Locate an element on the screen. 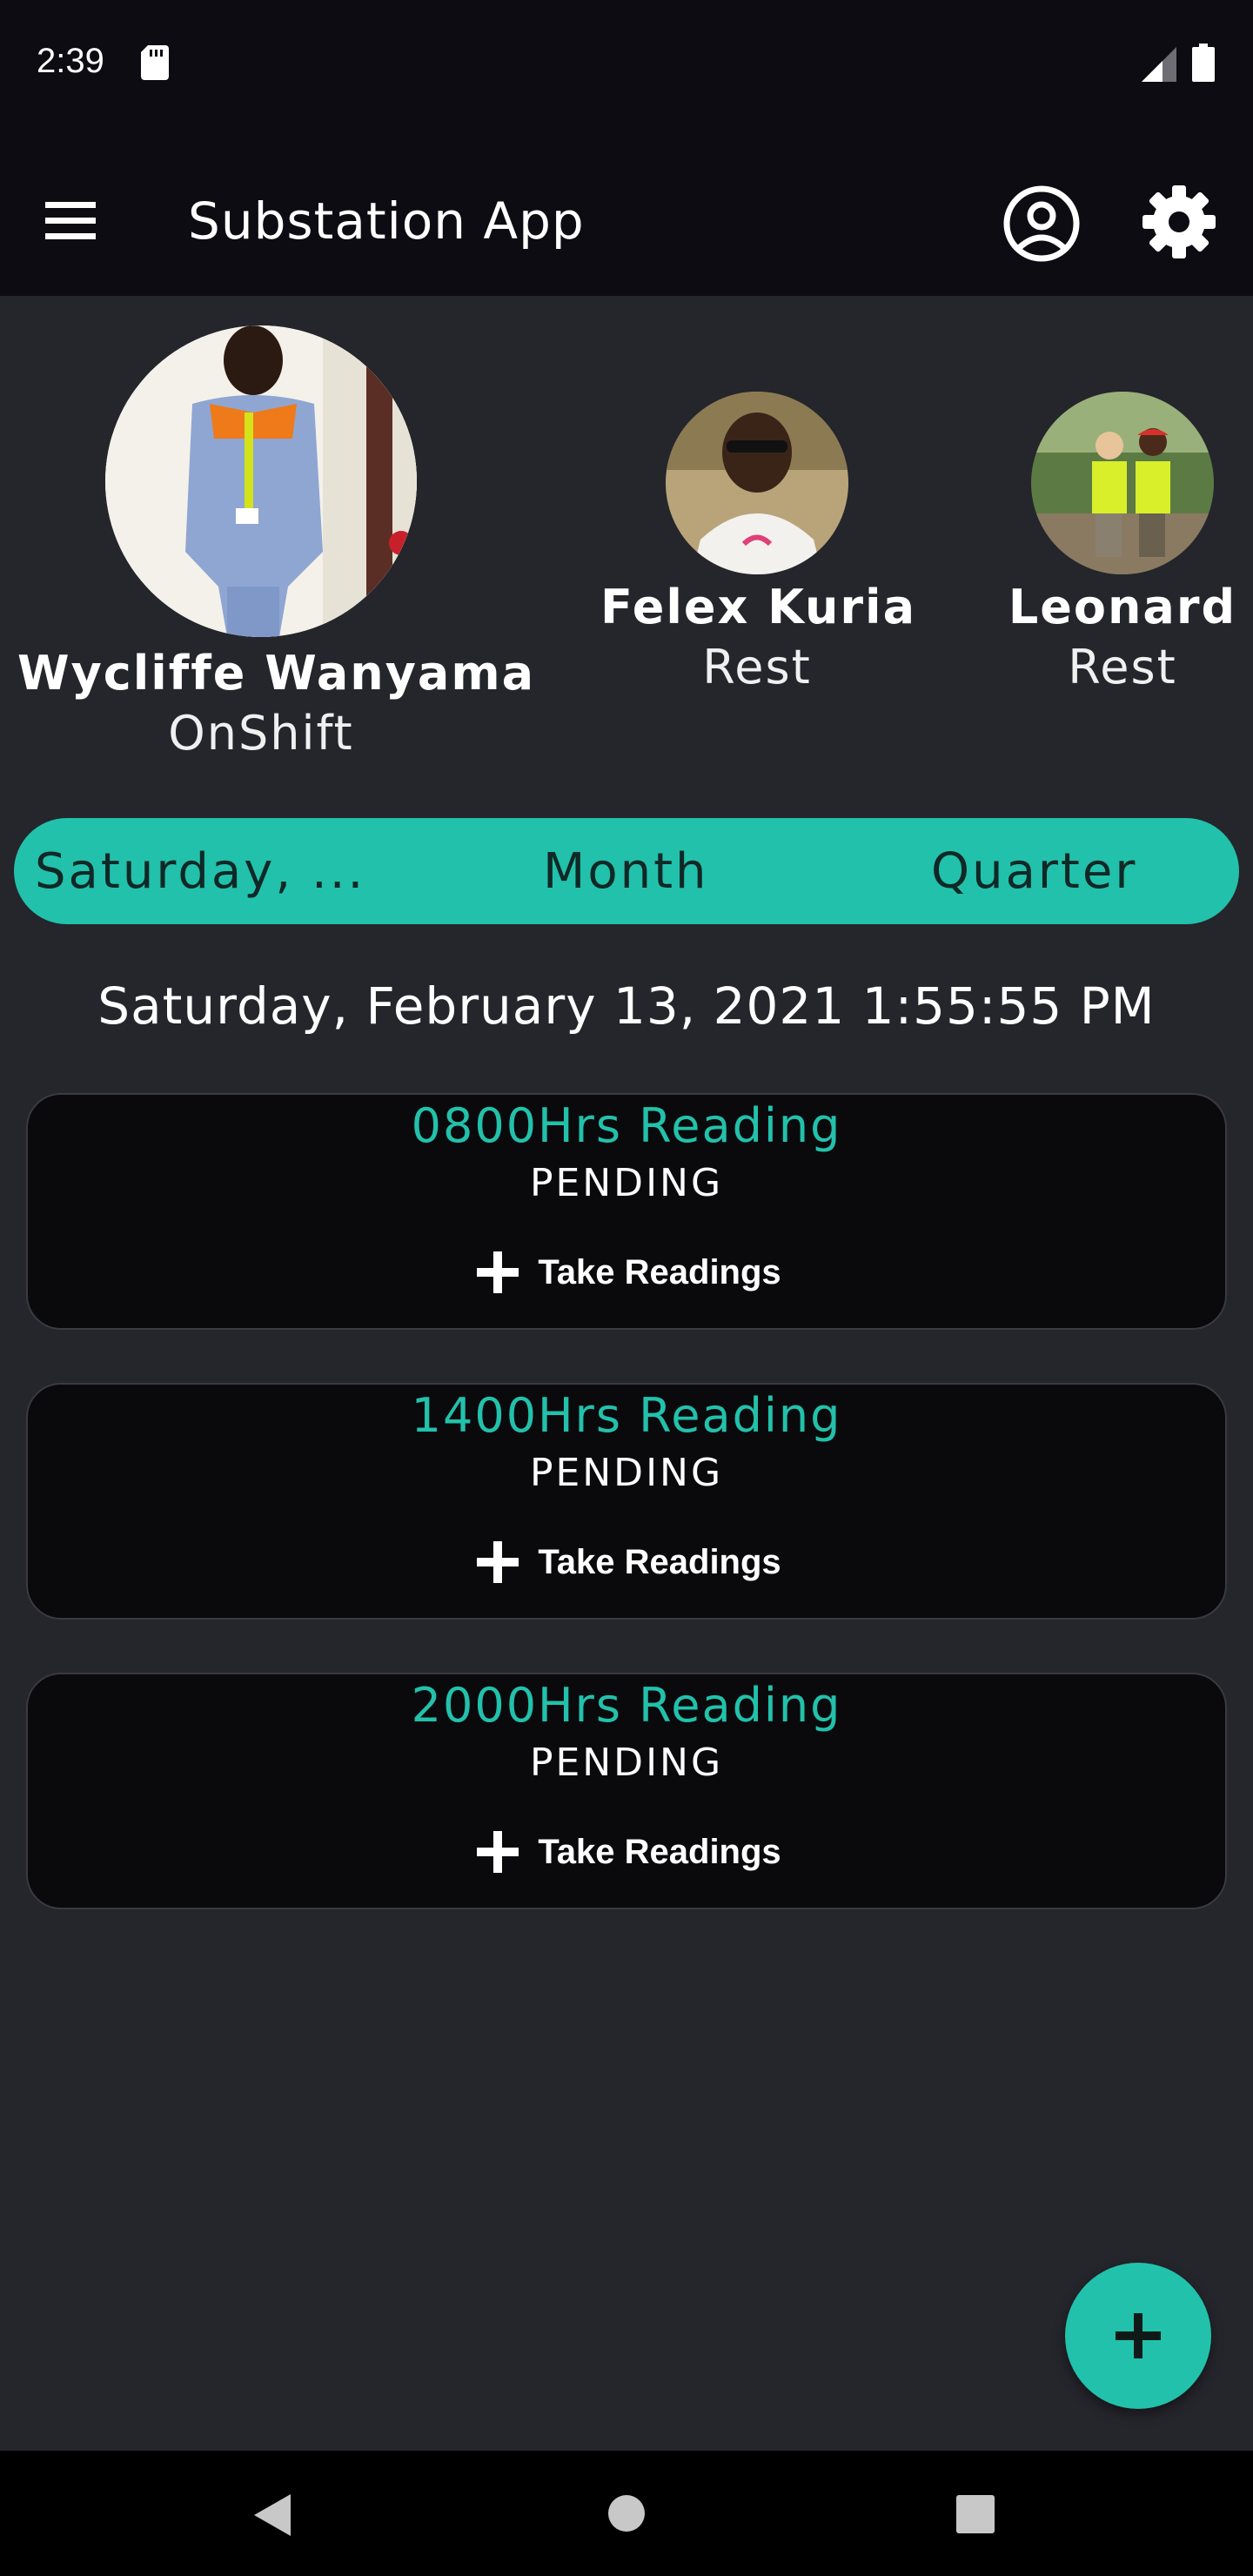  staff-card: Wycliffe Wanyama OnShift is located at coordinates (276, 543).